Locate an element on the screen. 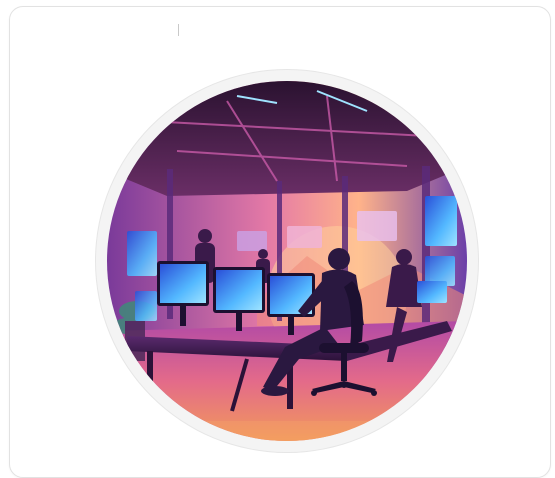 Image resolution: width=555 pixels, height=478 pixels. divider-tick is located at coordinates (178, 30).